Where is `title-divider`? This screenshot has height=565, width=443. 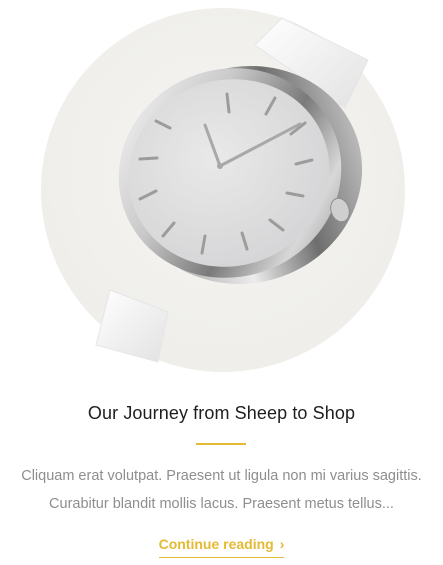
title-divider is located at coordinates (221, 444).